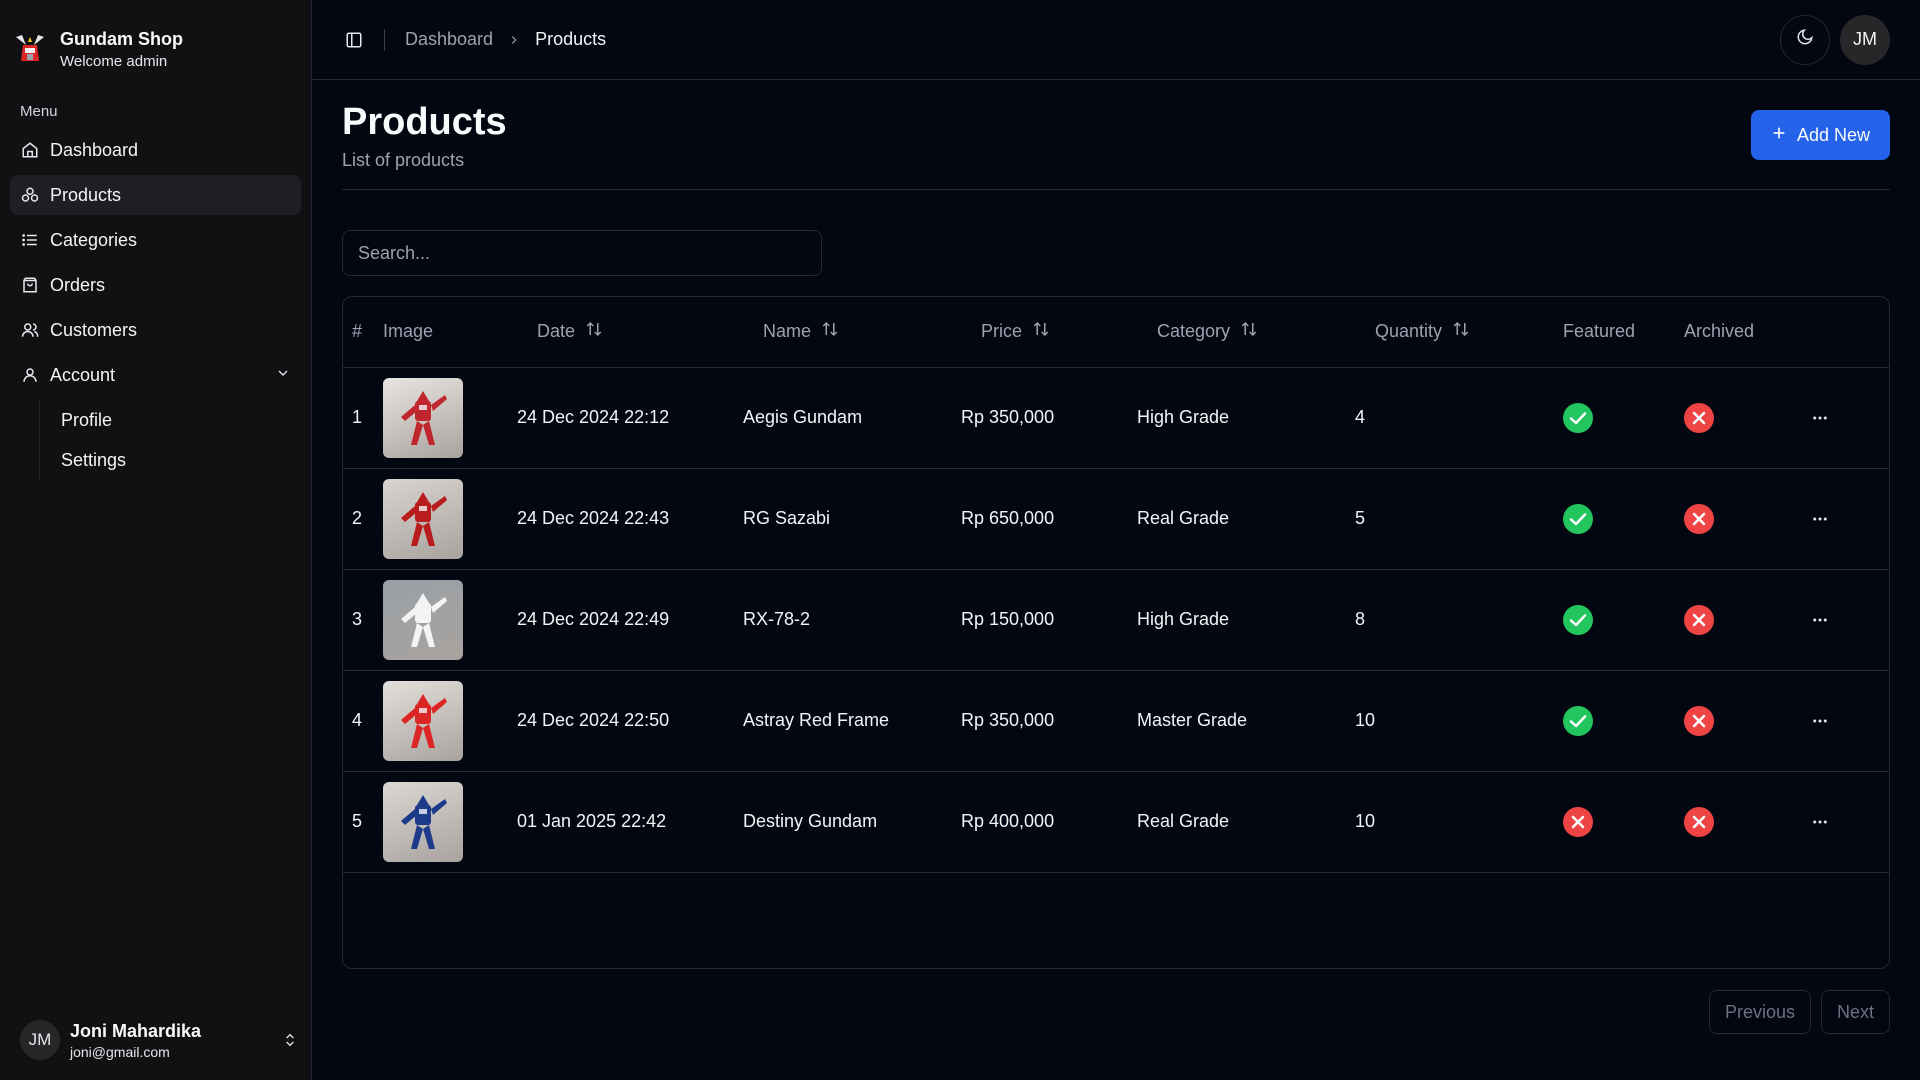 This screenshot has height=1080, width=1920. I want to click on row-quantity: 4, so click(1459, 418).